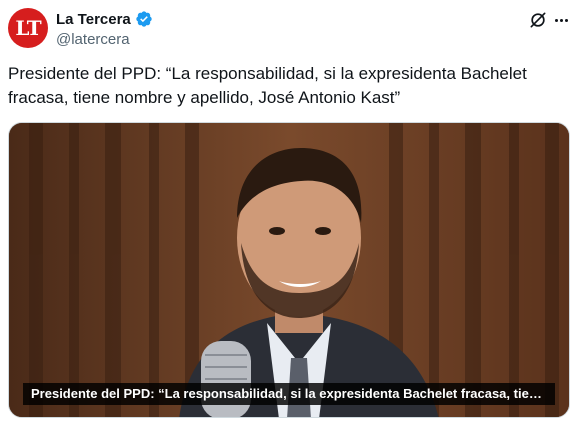 This screenshot has height=421, width=576. I want to click on avatar: LT, so click(28, 28).